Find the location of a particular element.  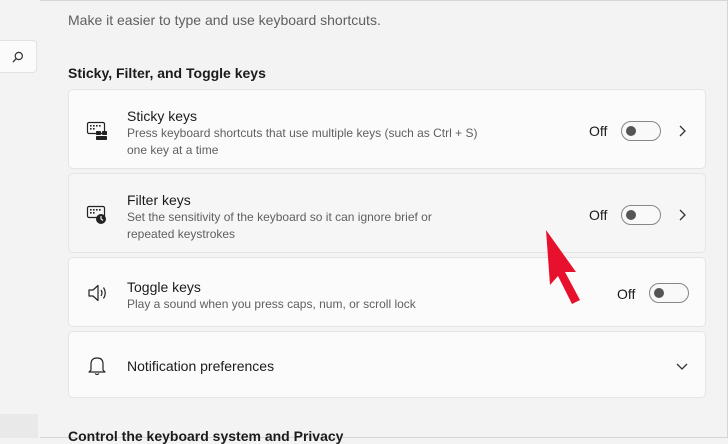

search-button is located at coordinates (18, 56).